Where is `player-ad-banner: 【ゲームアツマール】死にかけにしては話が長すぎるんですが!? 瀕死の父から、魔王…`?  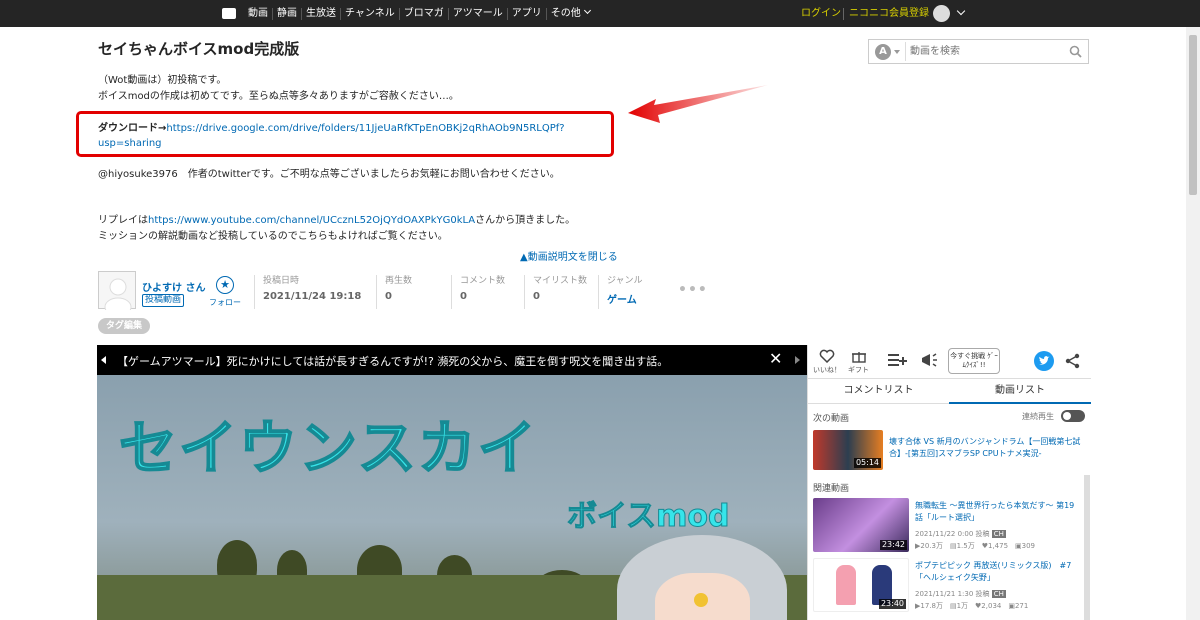
player-ad-banner: 【ゲームアツマール】死にかけにしては話が長すぎるんですが!? 瀕死の父から、魔王… is located at coordinates (452, 360).